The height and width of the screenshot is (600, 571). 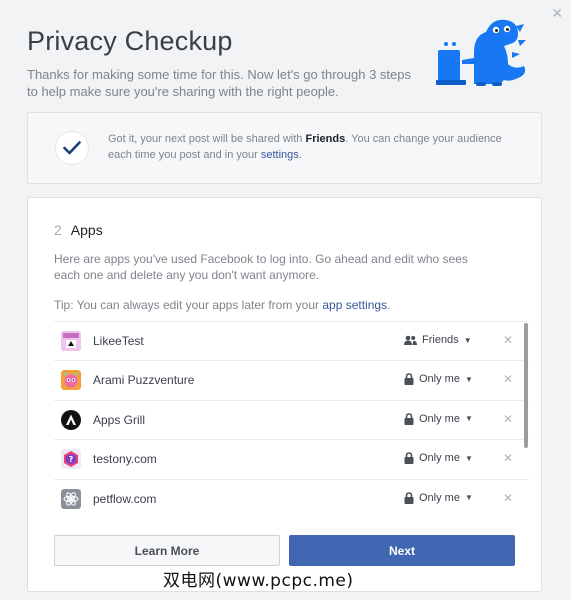 What do you see at coordinates (291, 460) in the screenshot?
I see `app-row: ? testony.com Only me ▼ ✕` at bounding box center [291, 460].